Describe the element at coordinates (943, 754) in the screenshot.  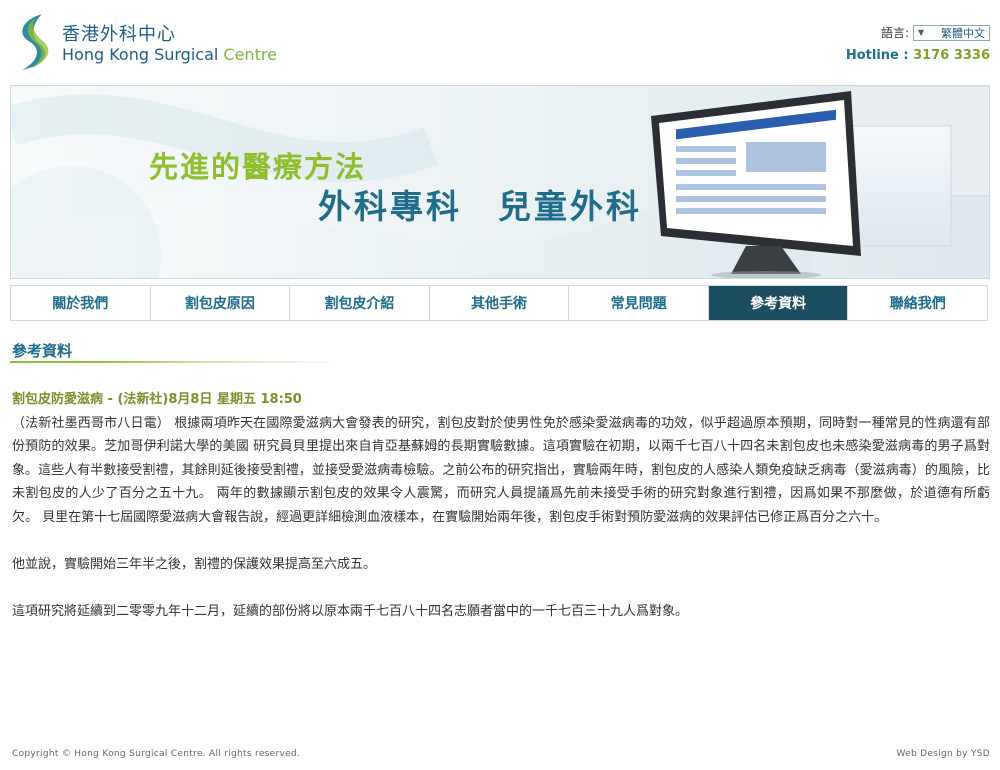
I see `footer-credit: Web Design by YSD` at that location.